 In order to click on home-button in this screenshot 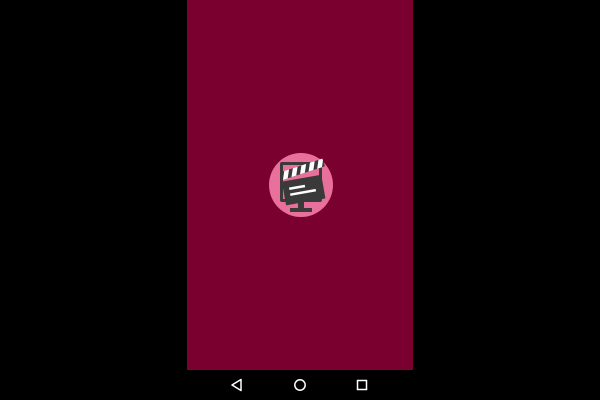, I will do `click(300, 385)`.